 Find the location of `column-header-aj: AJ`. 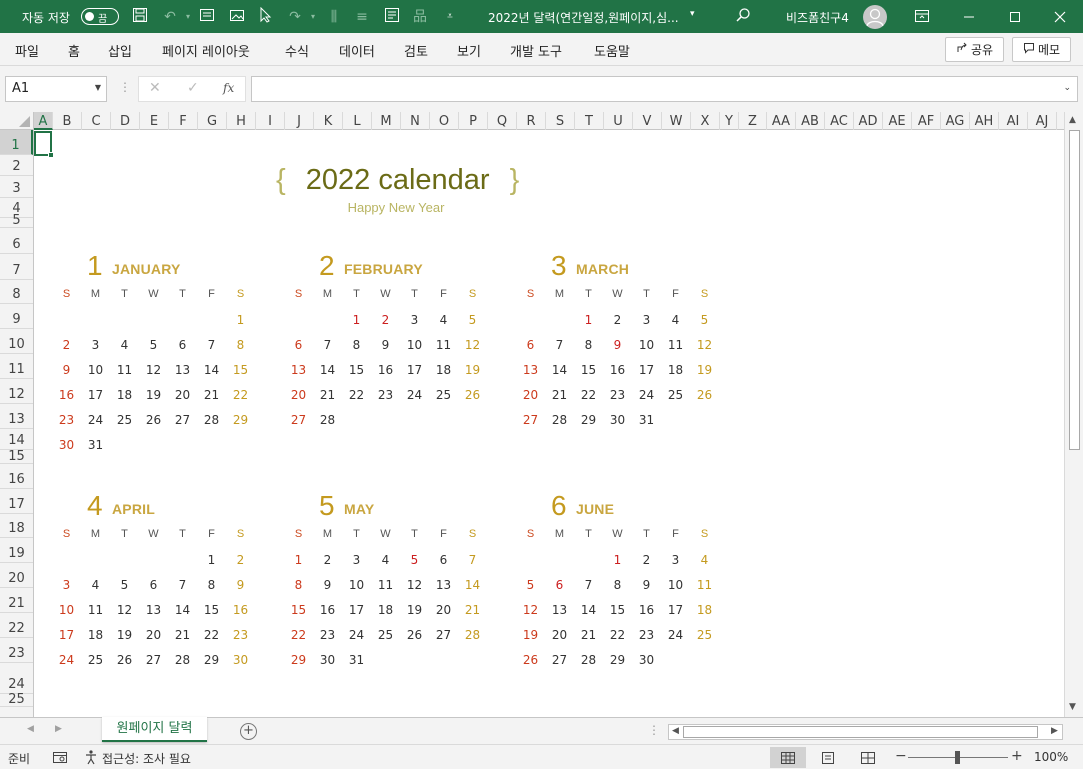

column-header-aj: AJ is located at coordinates (1042, 121).